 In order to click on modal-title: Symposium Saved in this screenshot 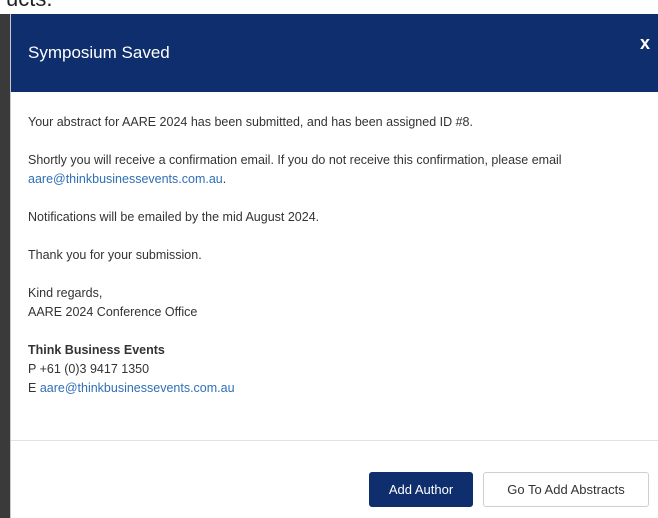, I will do `click(99, 52)`.